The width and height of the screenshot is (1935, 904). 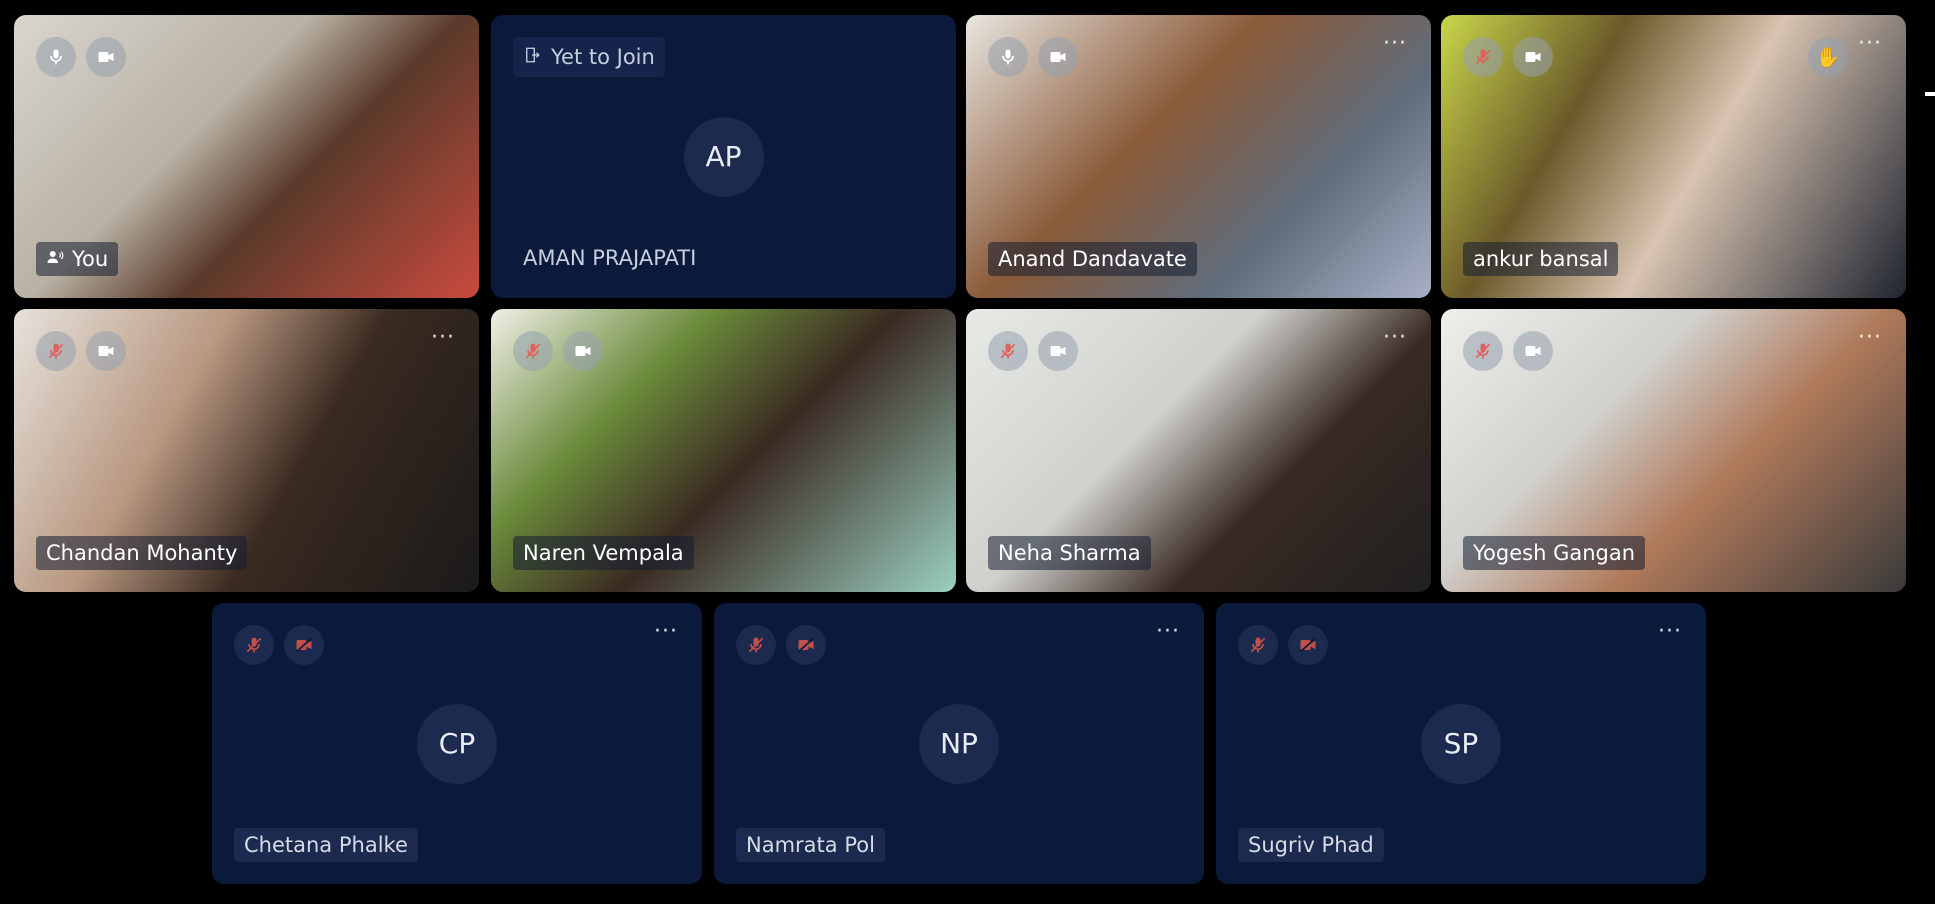 I want to click on participant-tile: ··· SP Sugriv Phad, so click(x=1461, y=743).